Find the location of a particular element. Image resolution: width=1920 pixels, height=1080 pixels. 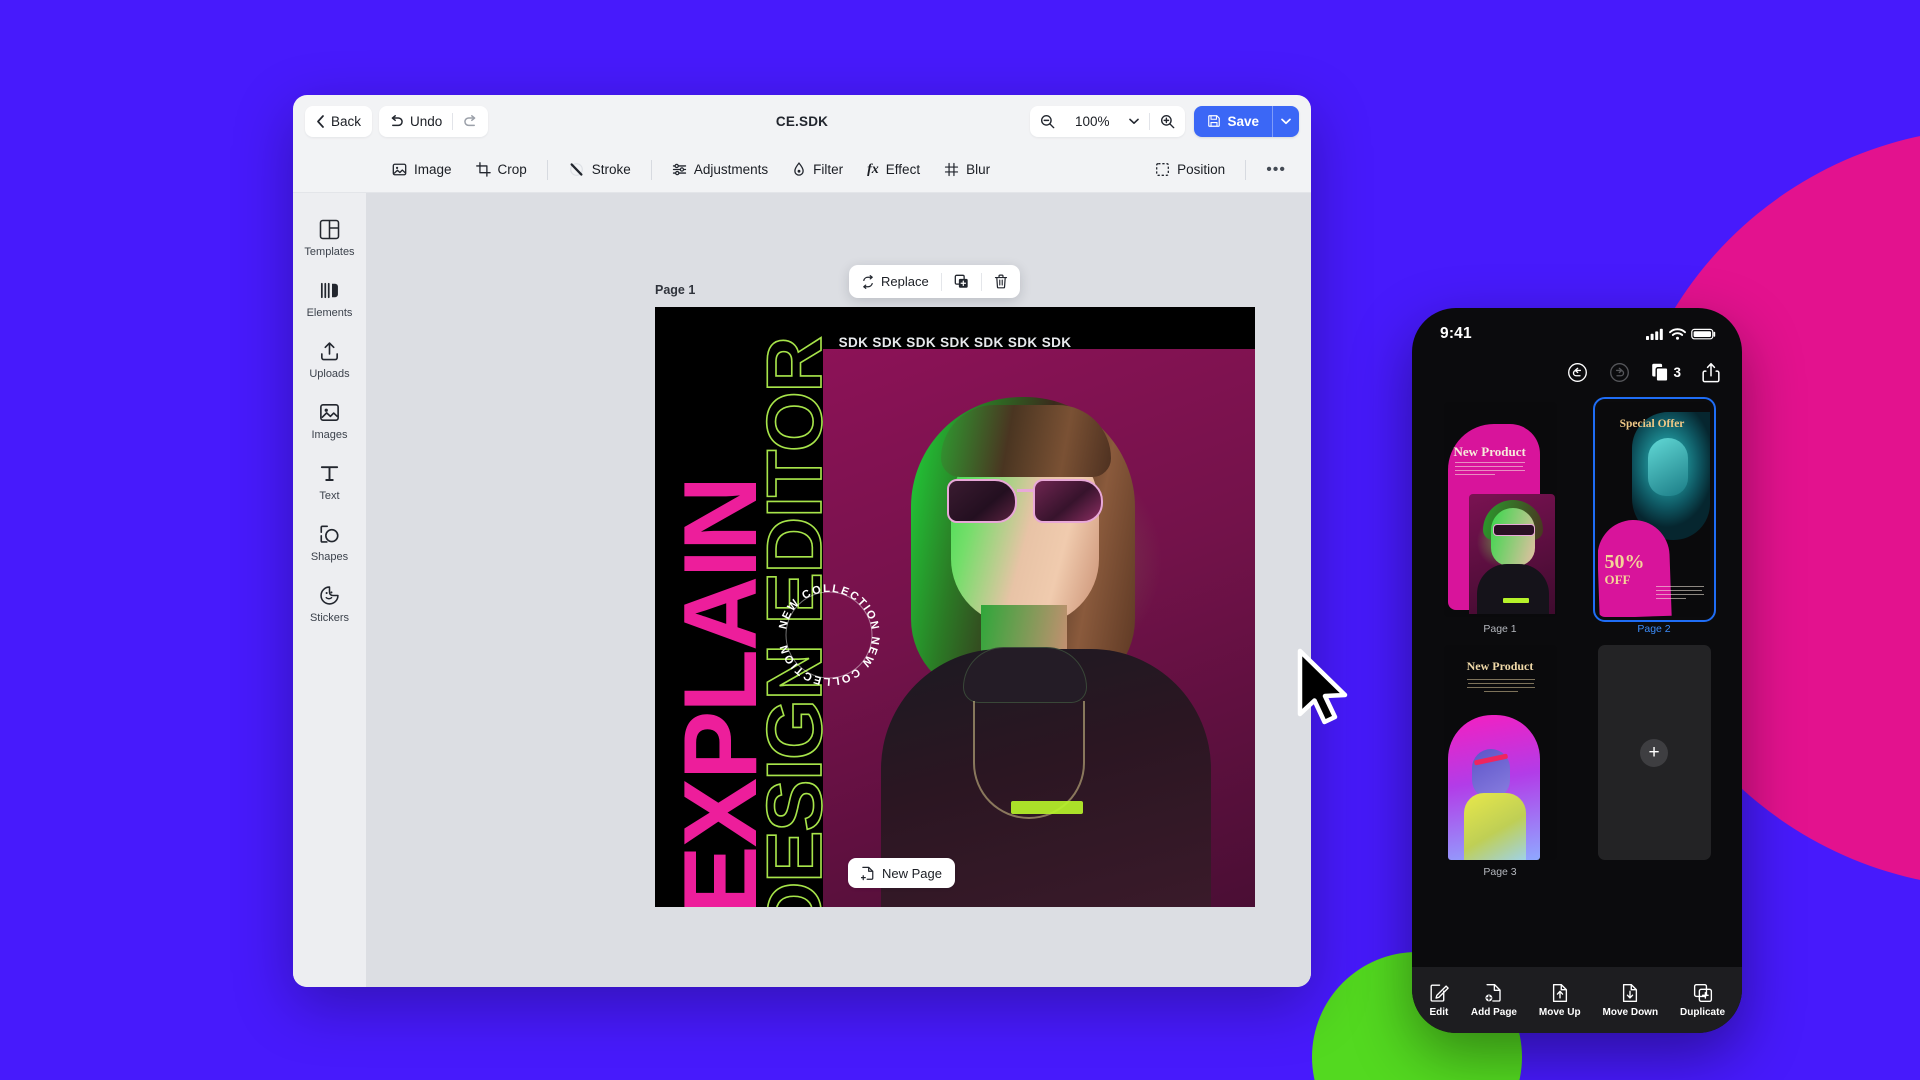

phone-page-thumb-1: New Product is located at coordinates (1500, 509).